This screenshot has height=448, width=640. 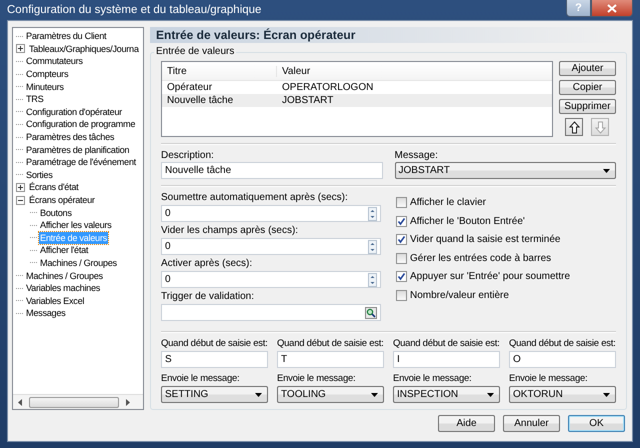 What do you see at coordinates (188, 156) in the screenshot?
I see `description-label: Description:` at bounding box center [188, 156].